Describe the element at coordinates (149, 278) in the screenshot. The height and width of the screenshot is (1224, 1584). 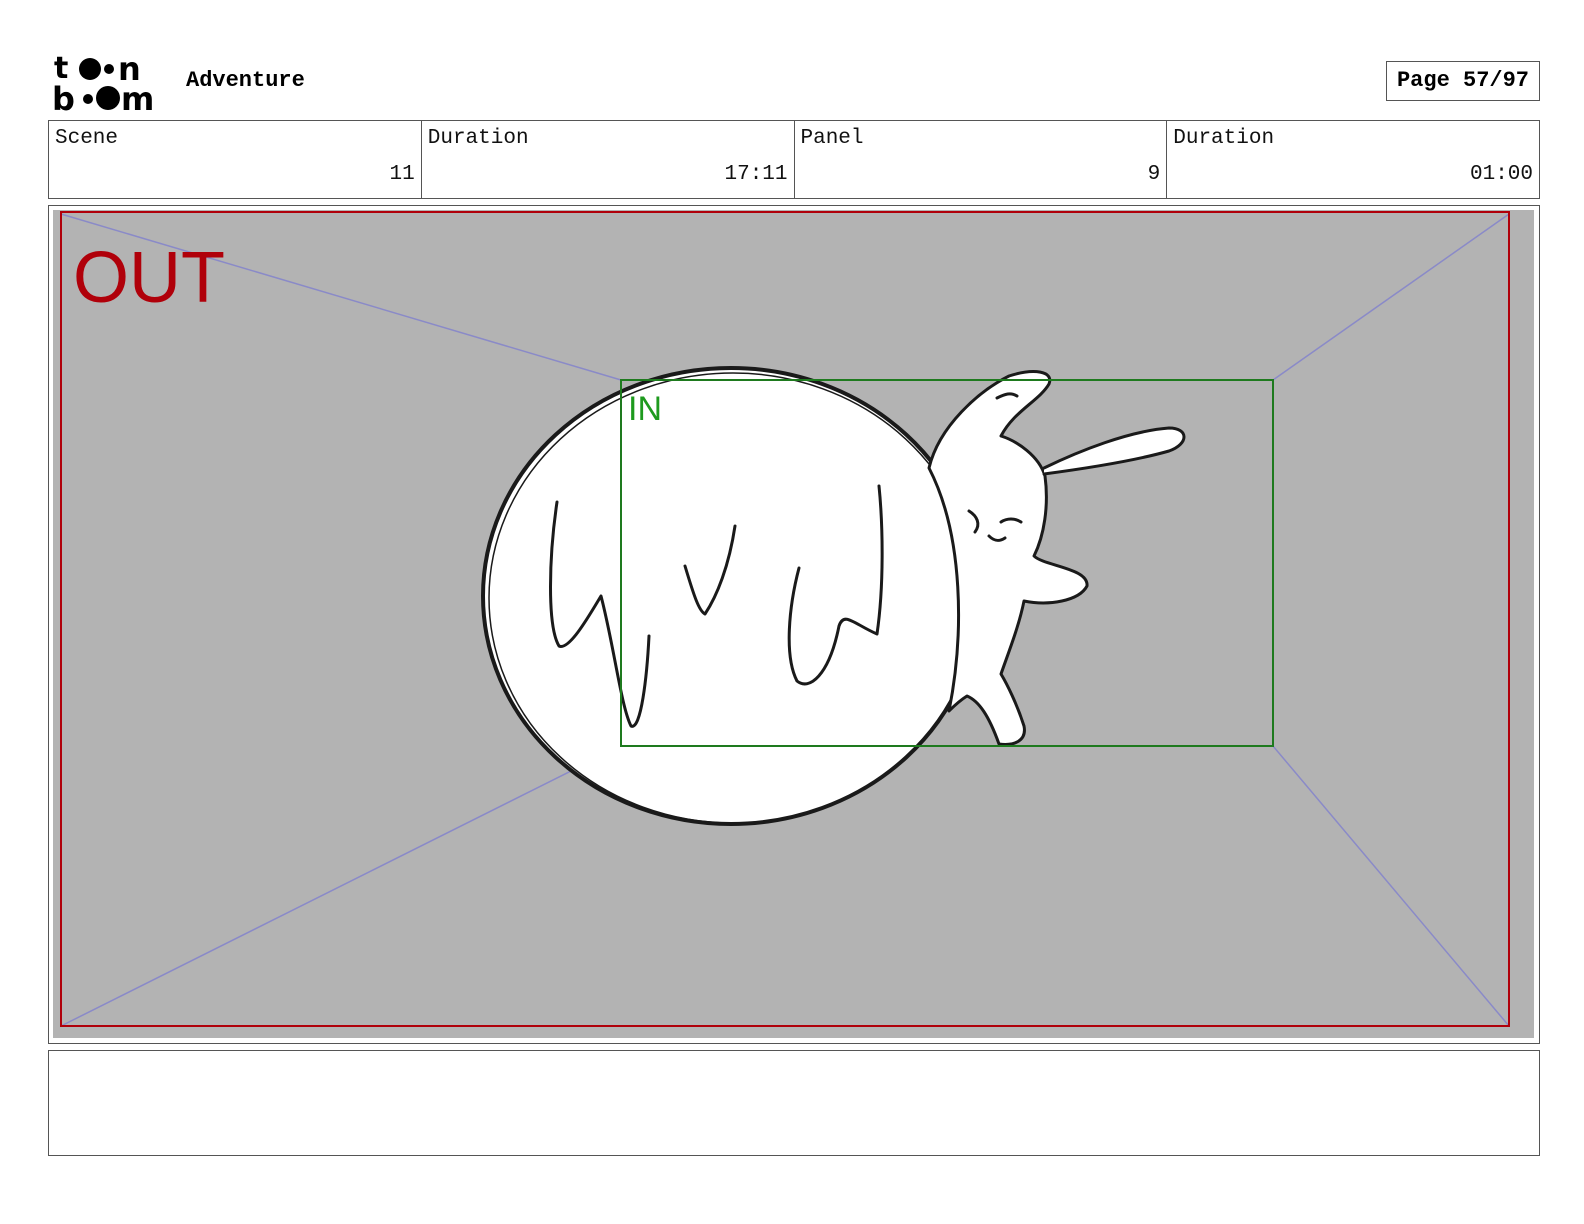
I see `out-label: OUT` at that location.